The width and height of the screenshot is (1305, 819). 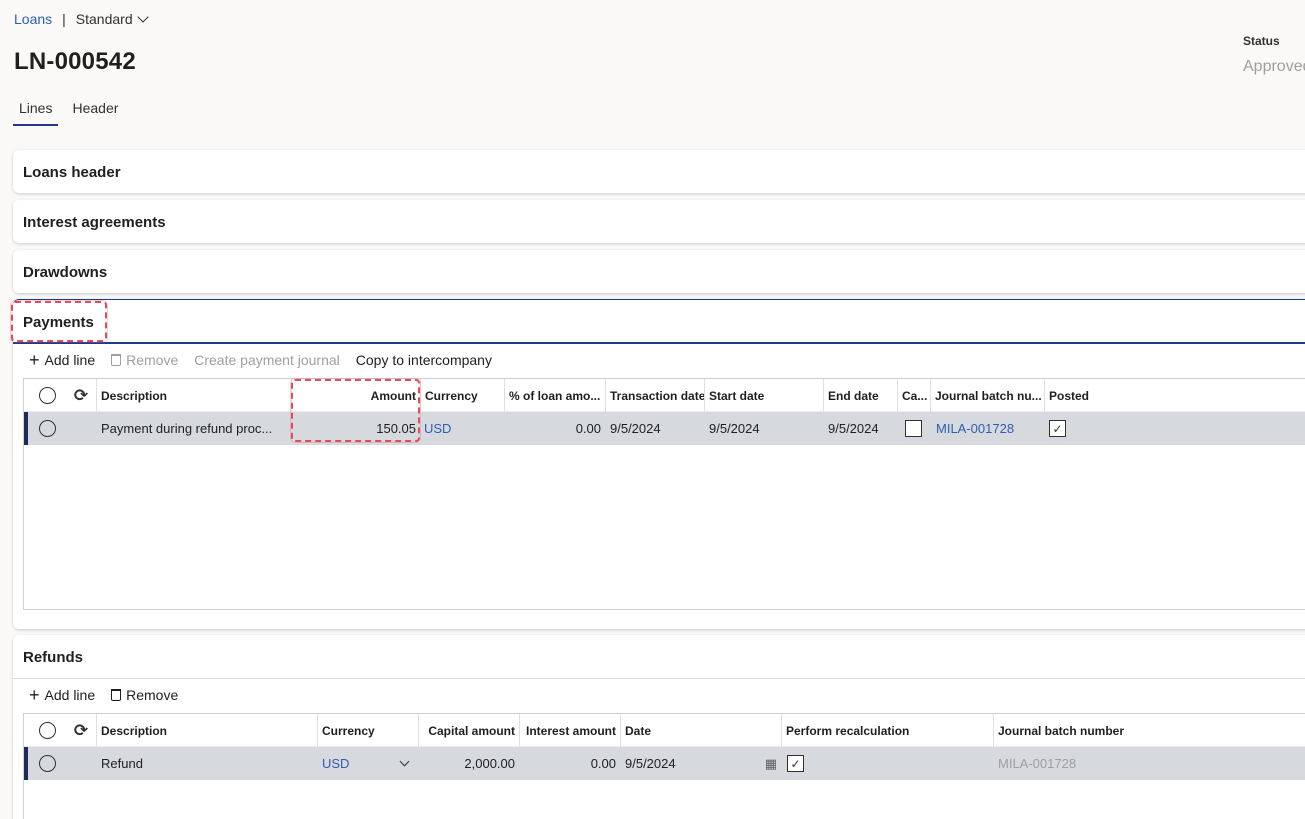 I want to click on perform-recalculation-checkbox: ✓, so click(x=795, y=763).